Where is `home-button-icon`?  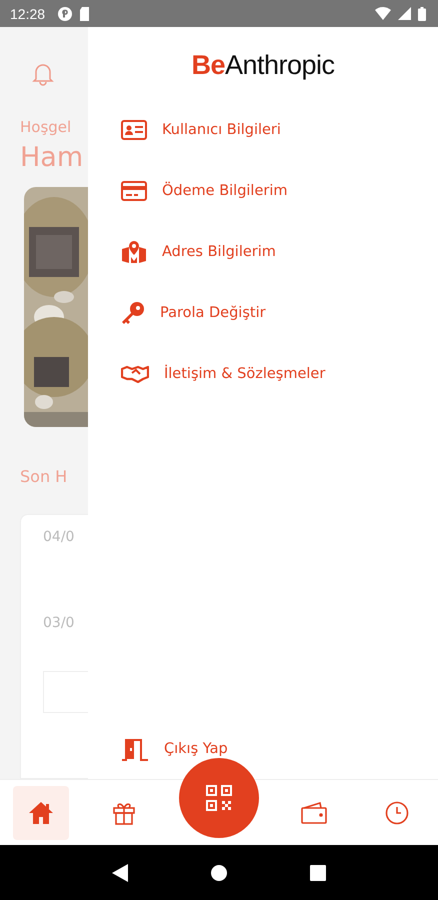 home-button-icon is located at coordinates (218, 872).